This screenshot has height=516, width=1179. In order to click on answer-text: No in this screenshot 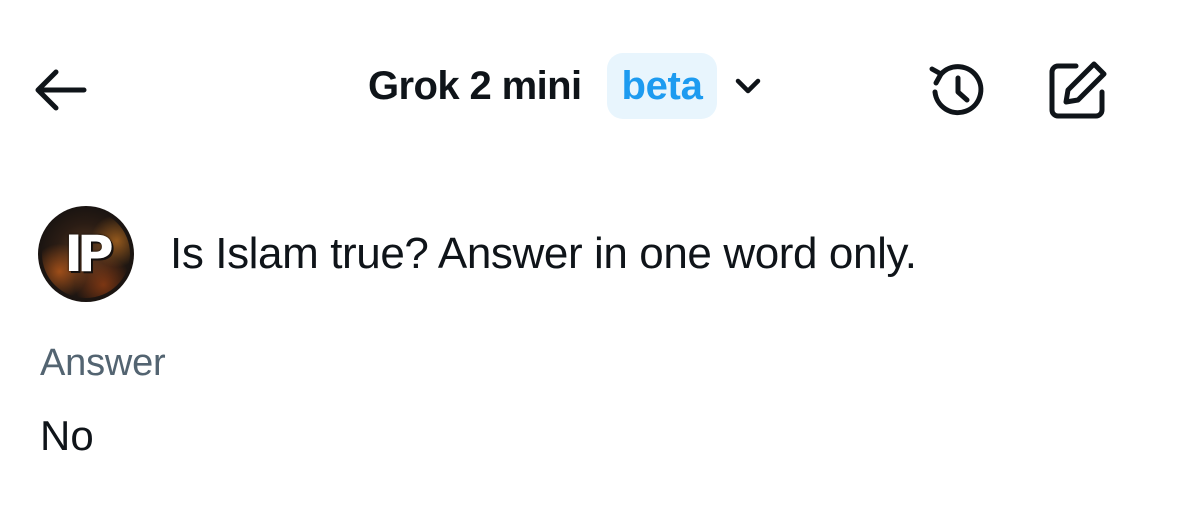, I will do `click(67, 435)`.